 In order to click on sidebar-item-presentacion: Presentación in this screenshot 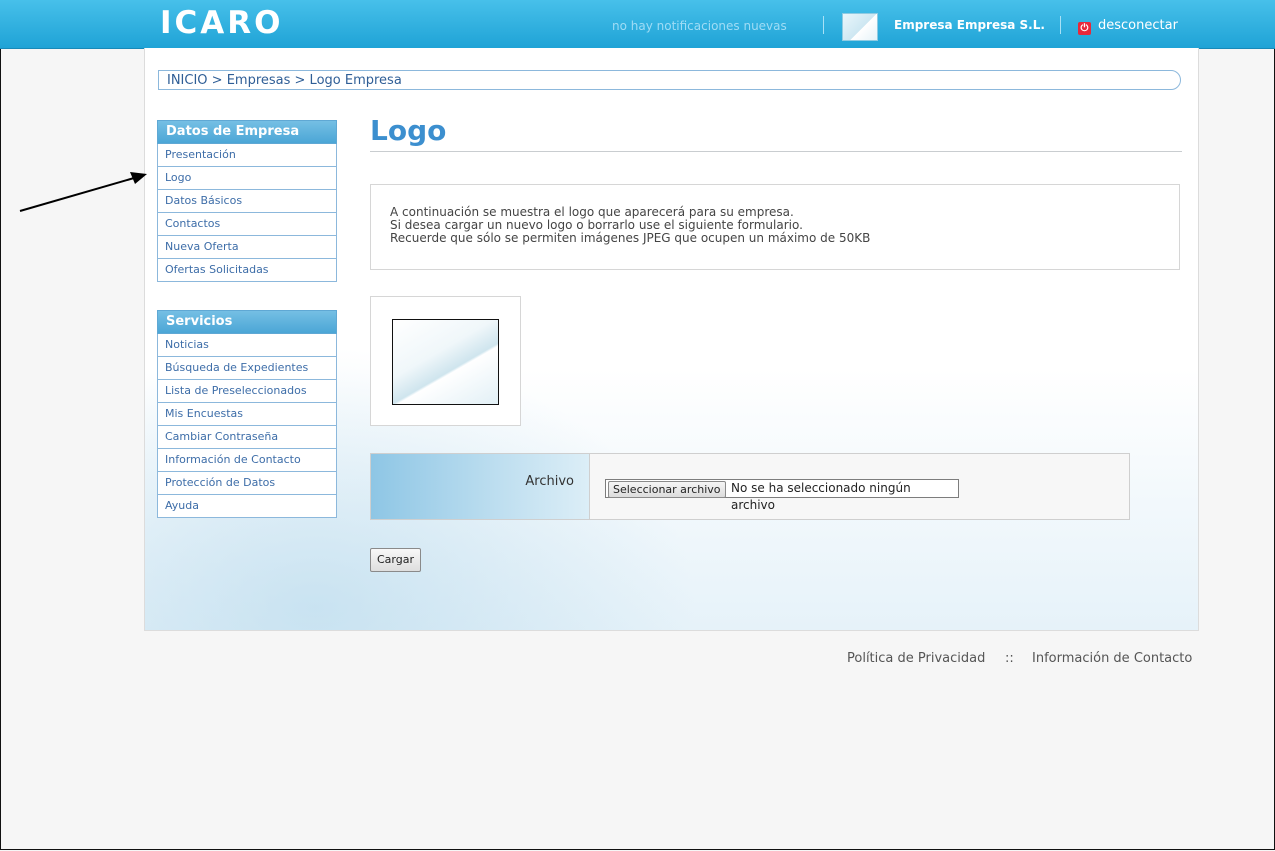, I will do `click(247, 155)`.